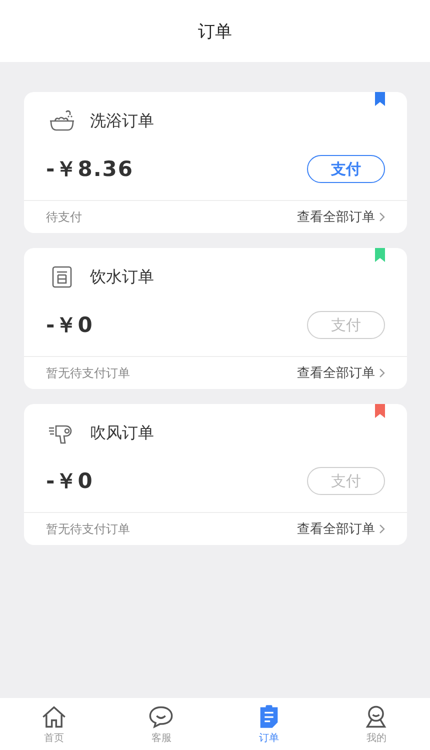 The image size is (430, 750). What do you see at coordinates (268, 724) in the screenshot?
I see `tab-item: 订单` at bounding box center [268, 724].